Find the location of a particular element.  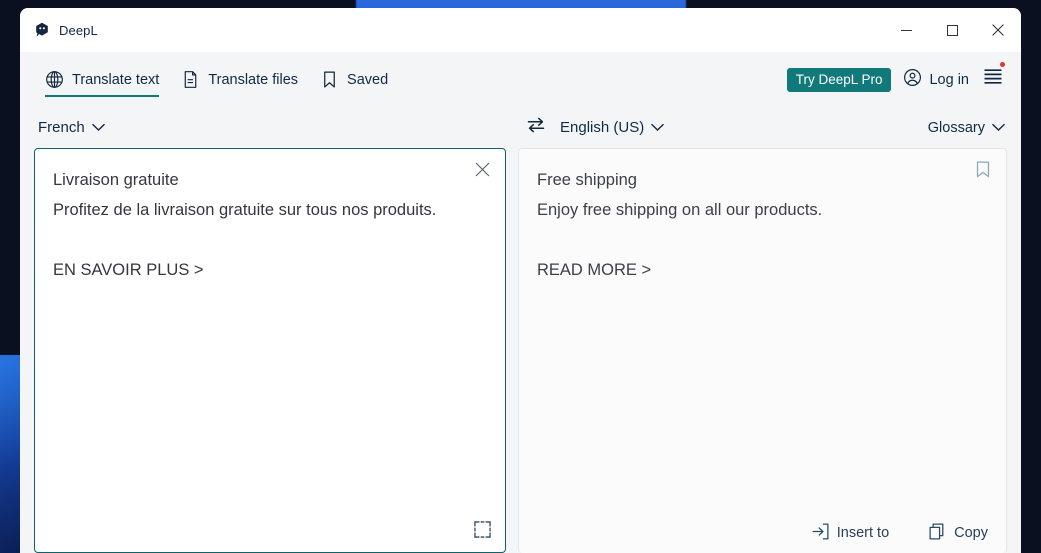

copy-label: Copy is located at coordinates (971, 533).